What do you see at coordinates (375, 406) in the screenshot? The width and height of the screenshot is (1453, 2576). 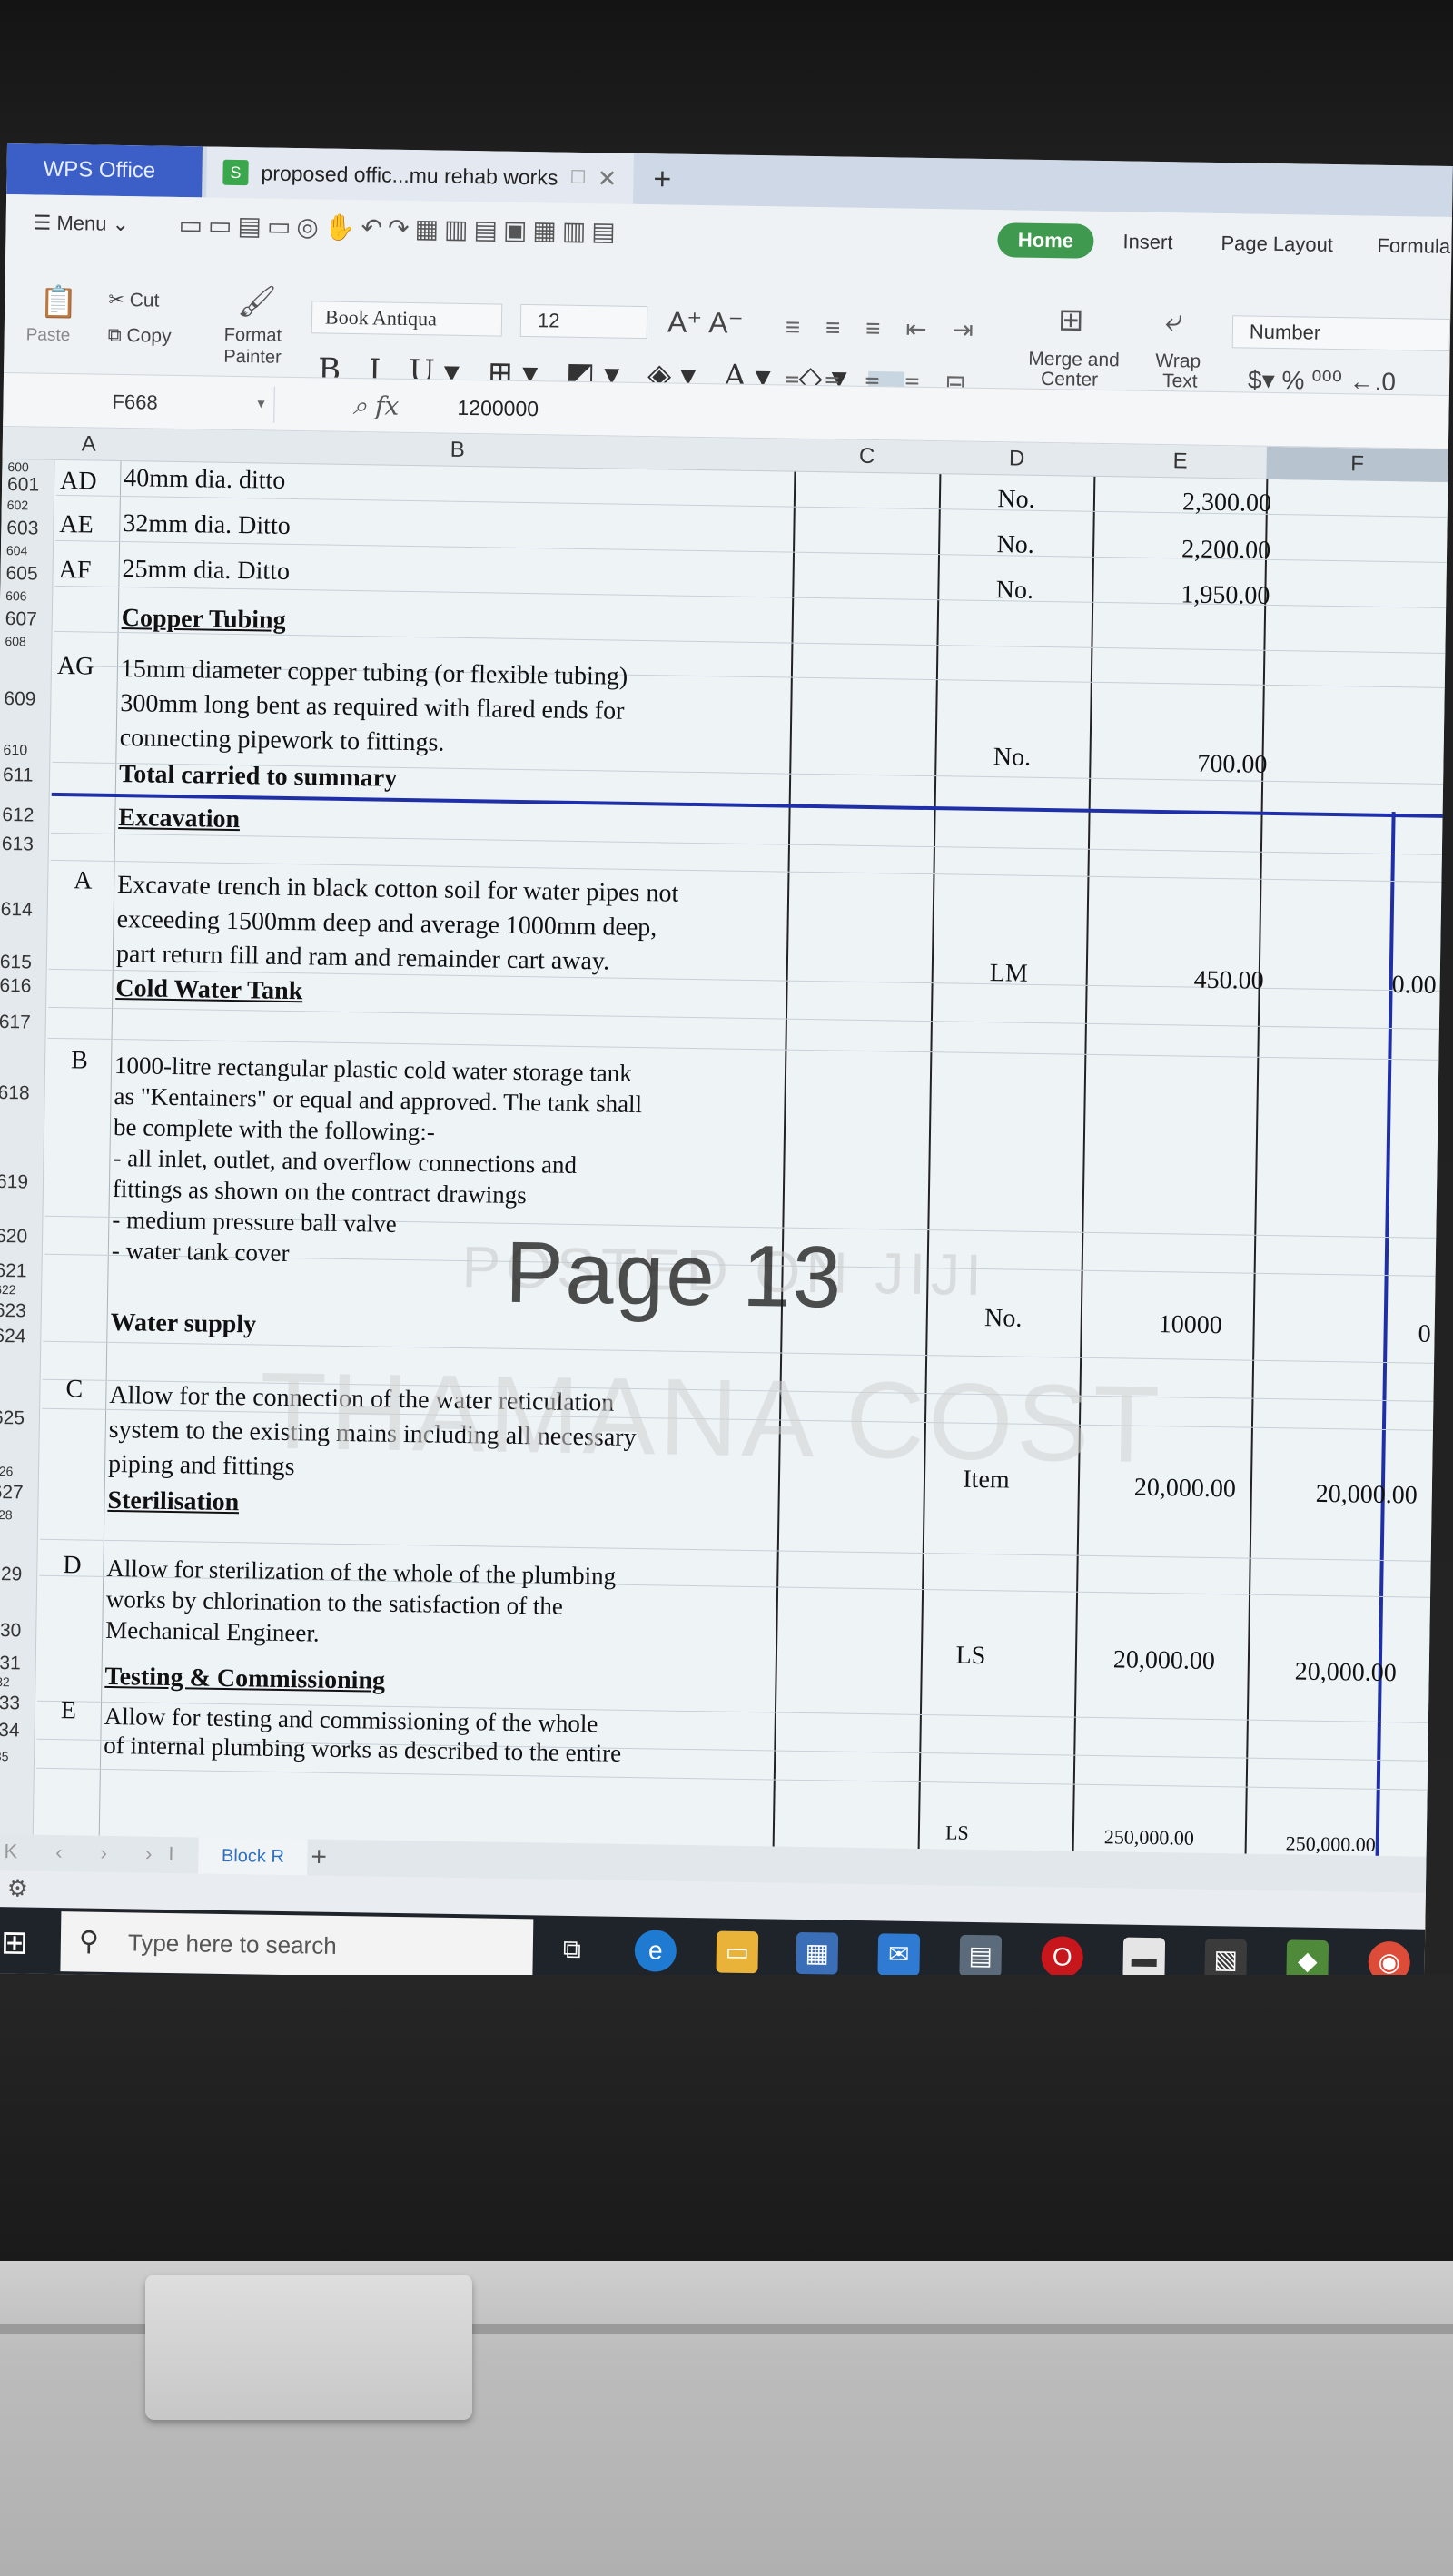 I see `fx-icon: ⌕ fx` at bounding box center [375, 406].